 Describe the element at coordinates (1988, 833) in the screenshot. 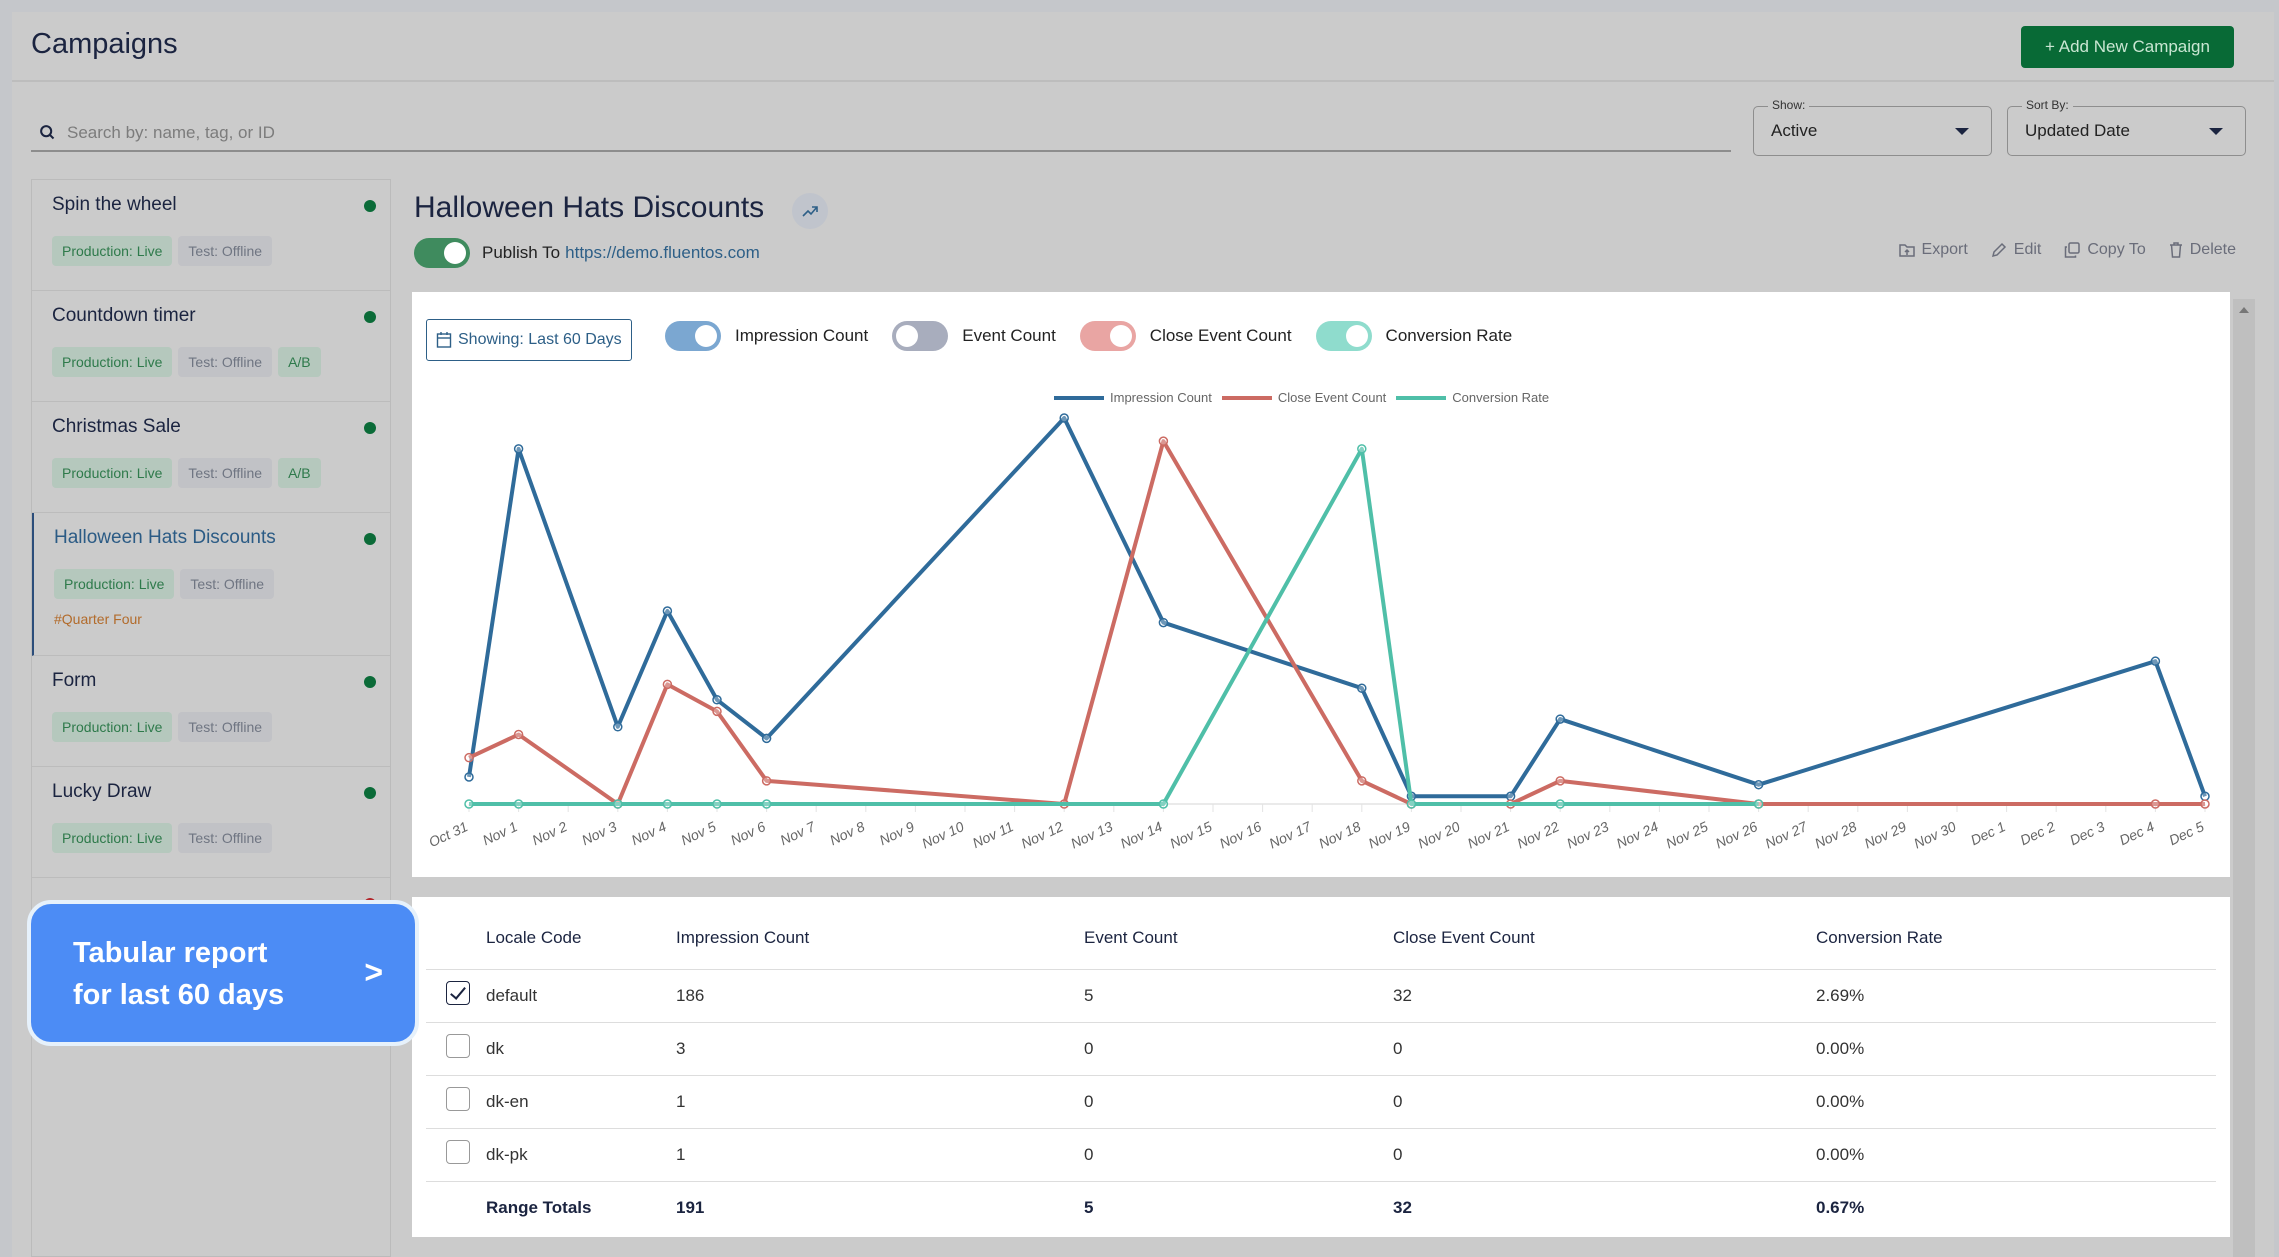

I see `x-tick-label: Dec 1` at that location.